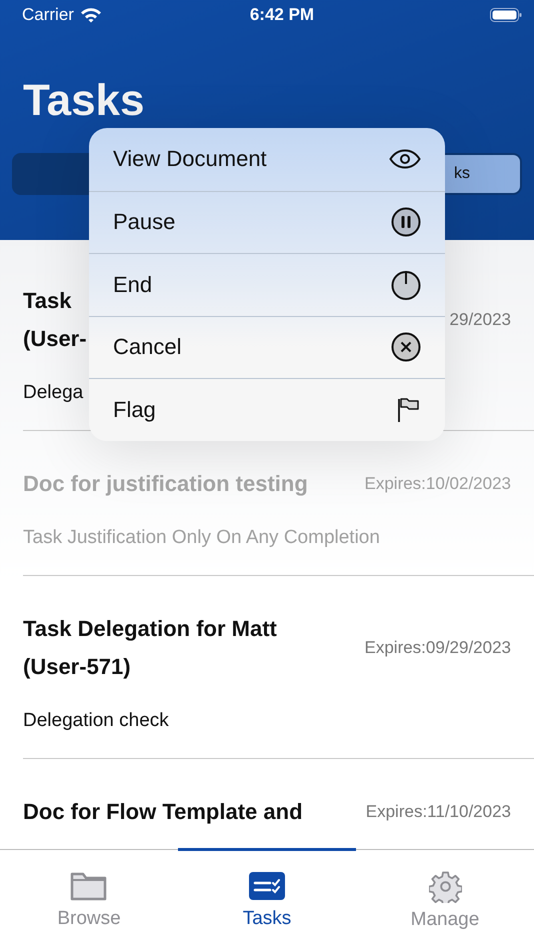 This screenshot has height=950, width=534. I want to click on task-title: Task Delegation for Matt, so click(150, 629).